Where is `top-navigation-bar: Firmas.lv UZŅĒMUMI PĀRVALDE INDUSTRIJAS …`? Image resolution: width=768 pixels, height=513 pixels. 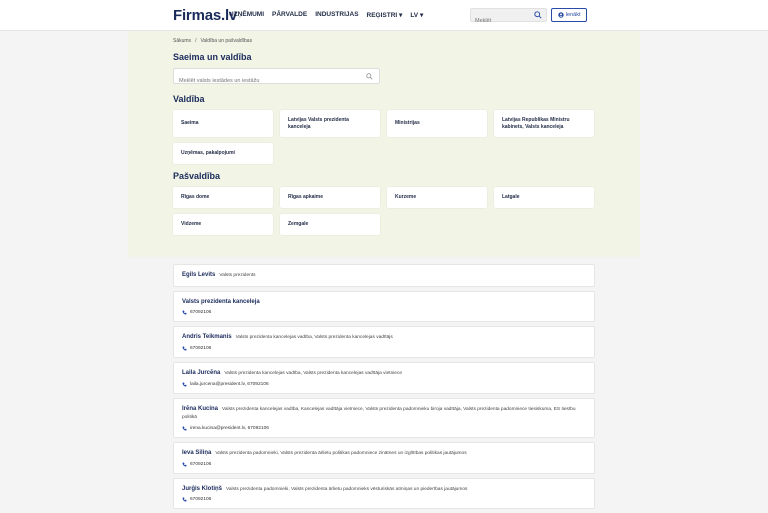
top-navigation-bar: Firmas.lv UZŅĒMUMI PĀRVALDE INDUSTRIJAS … is located at coordinates (384, 15).